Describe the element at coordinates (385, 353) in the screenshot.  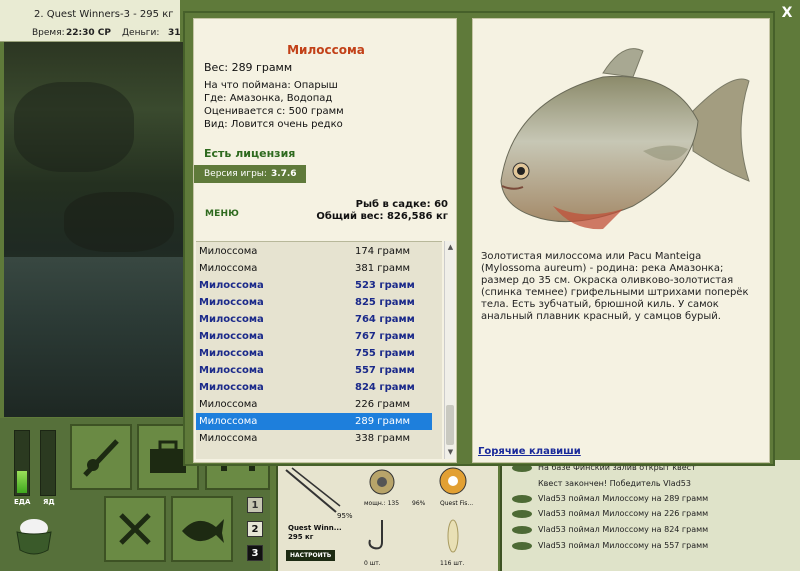
I see `catch-fish-weight: 755 грамм` at that location.